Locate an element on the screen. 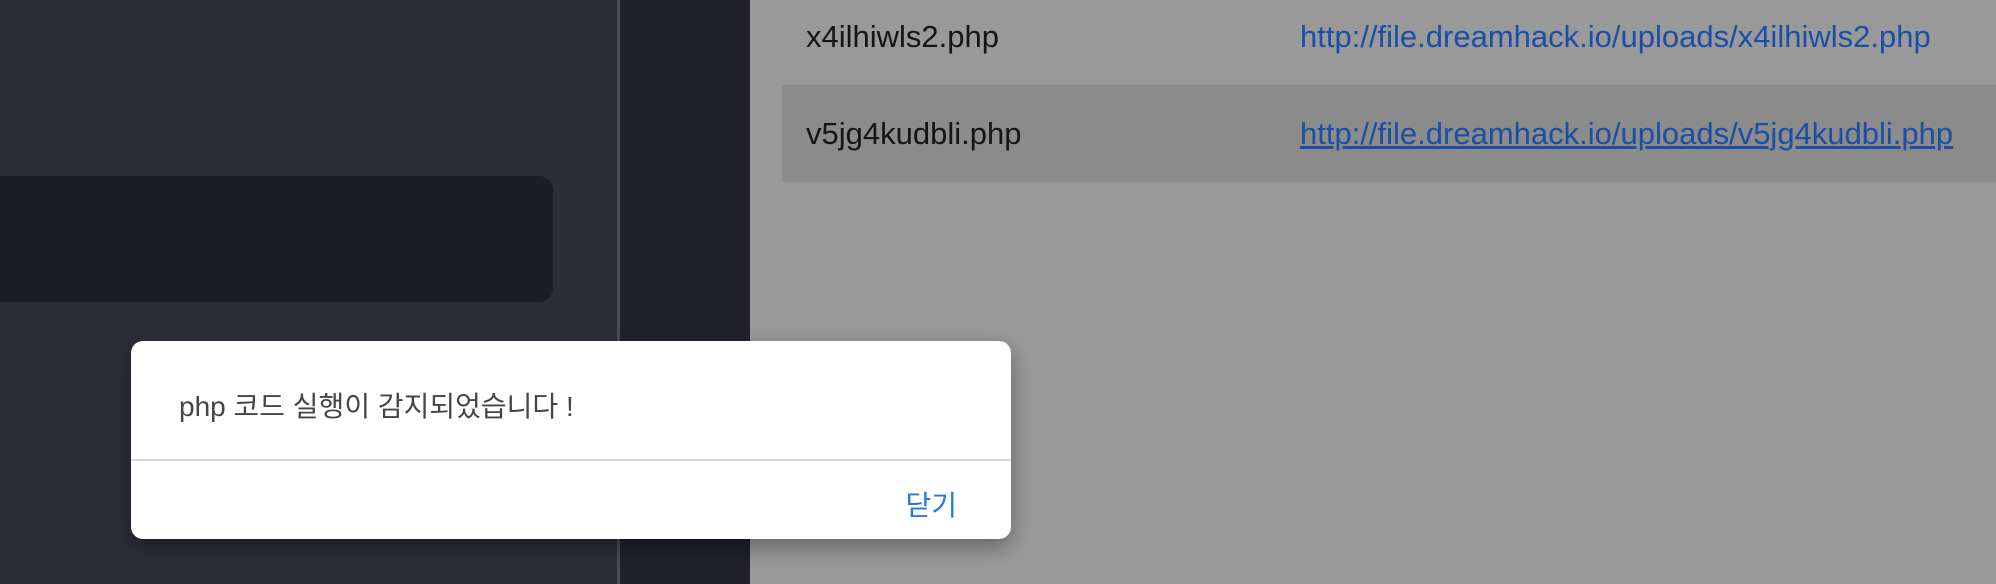 This screenshot has width=1996, height=584. dialog-message: php 코드 실행이 감지되었습니다 ! is located at coordinates (376, 406).